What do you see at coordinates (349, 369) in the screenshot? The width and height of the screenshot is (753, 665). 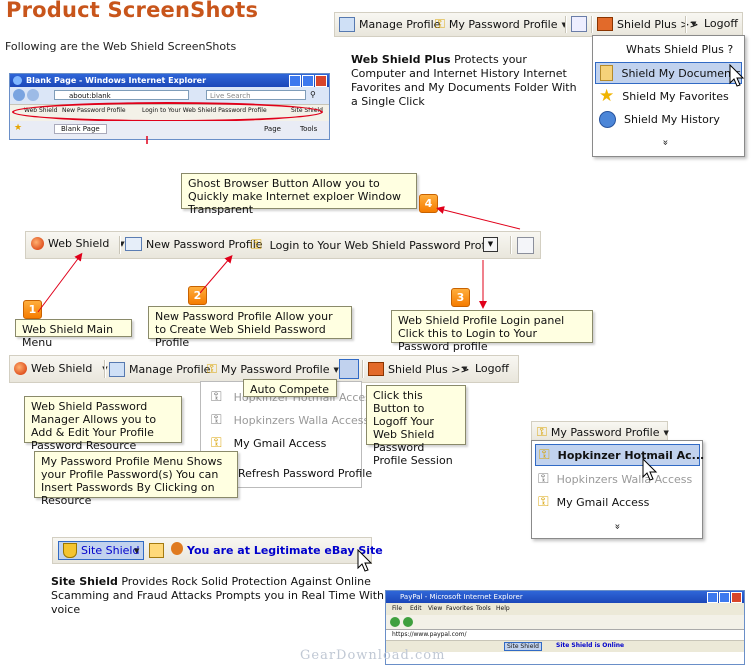 I see `ghost-browser-button` at bounding box center [349, 369].